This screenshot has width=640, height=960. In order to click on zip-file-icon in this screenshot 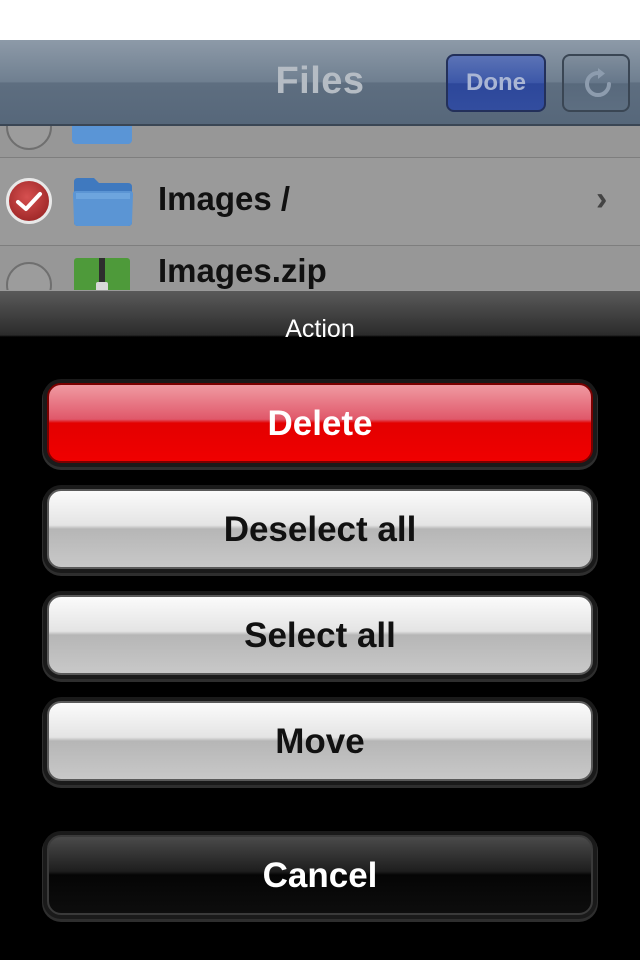, I will do `click(102, 274)`.